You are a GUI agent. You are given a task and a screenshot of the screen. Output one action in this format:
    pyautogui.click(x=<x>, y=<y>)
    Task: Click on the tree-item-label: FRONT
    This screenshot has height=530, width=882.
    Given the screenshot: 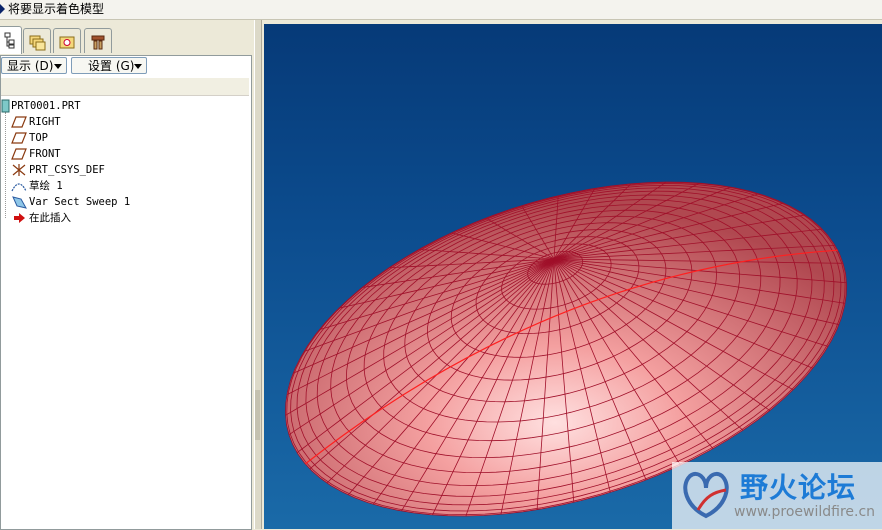 What is the action you would take?
    pyautogui.click(x=45, y=154)
    